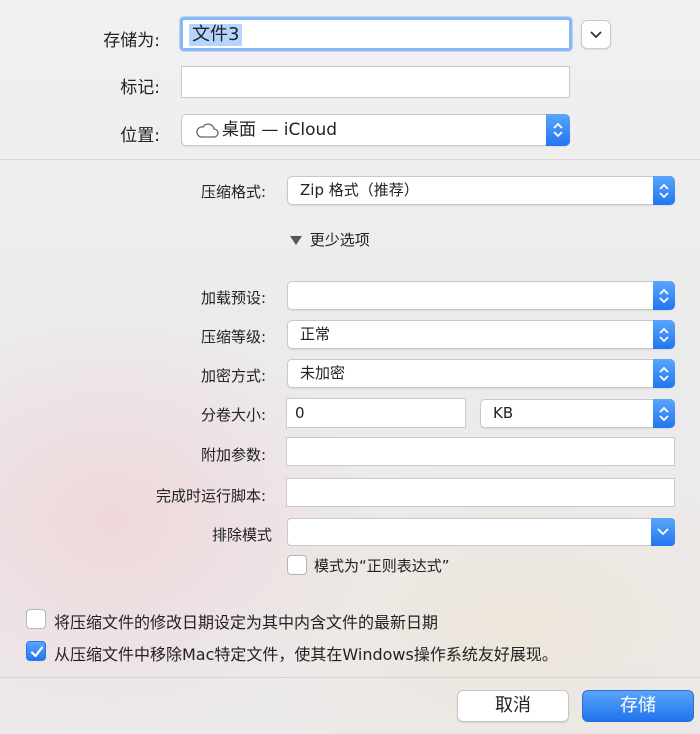  What do you see at coordinates (481, 334) in the screenshot?
I see `level-popup: 正常` at bounding box center [481, 334].